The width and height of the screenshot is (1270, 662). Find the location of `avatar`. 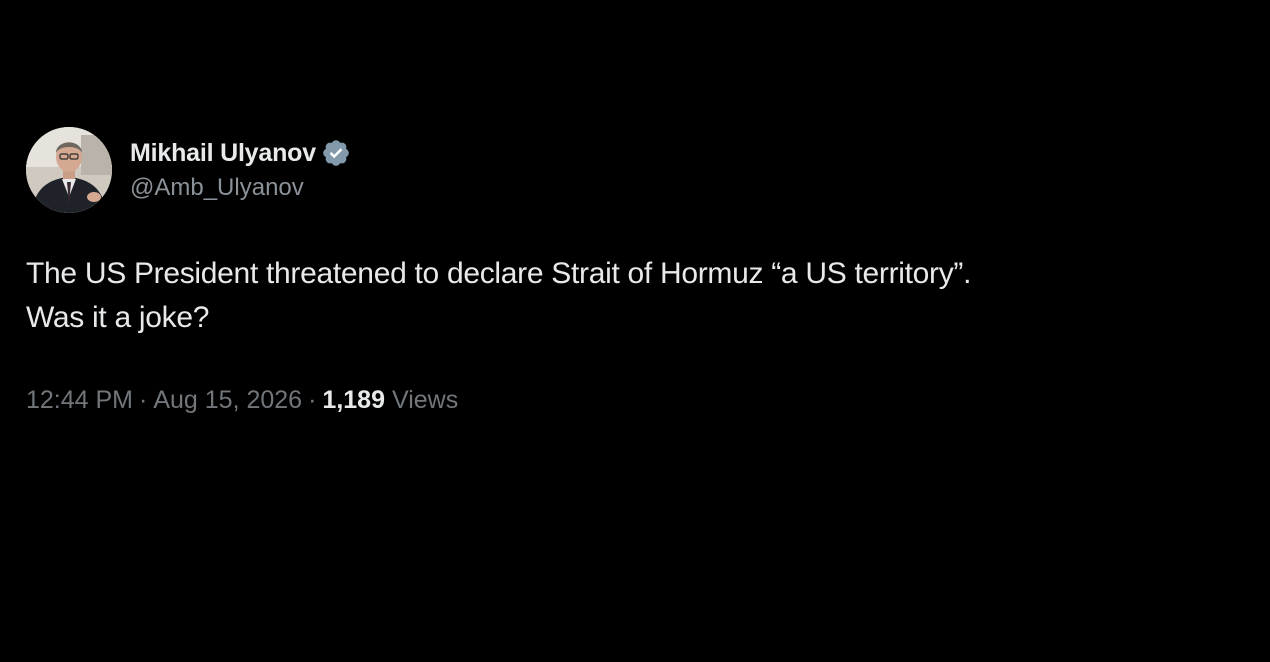

avatar is located at coordinates (69, 170).